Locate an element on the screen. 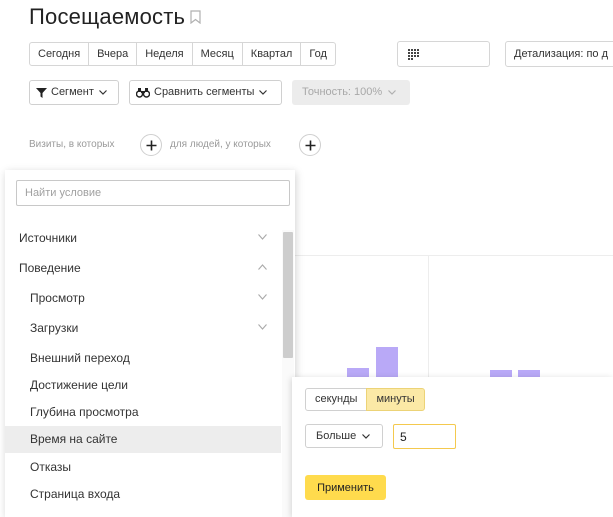 This screenshot has width=613, height=517. panel-item-label: Просмотр is located at coordinates (57, 298).